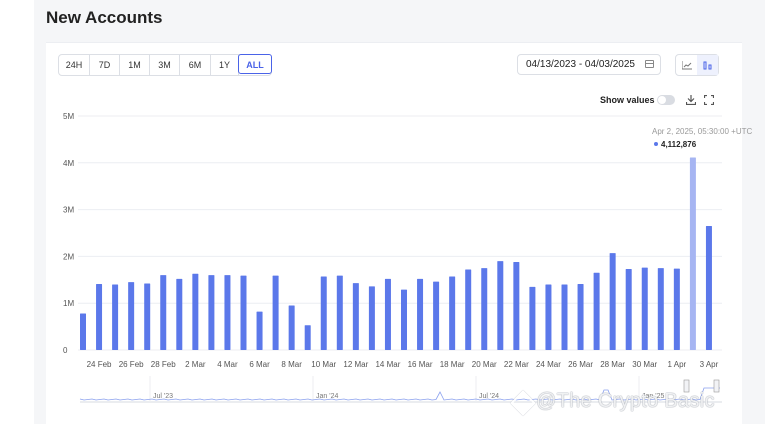 This screenshot has width=765, height=424. What do you see at coordinates (656, 144) in the screenshot?
I see `tooltip-marker` at bounding box center [656, 144].